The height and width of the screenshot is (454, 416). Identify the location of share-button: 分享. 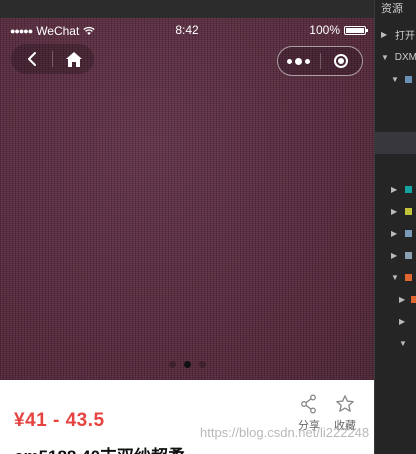
(309, 413).